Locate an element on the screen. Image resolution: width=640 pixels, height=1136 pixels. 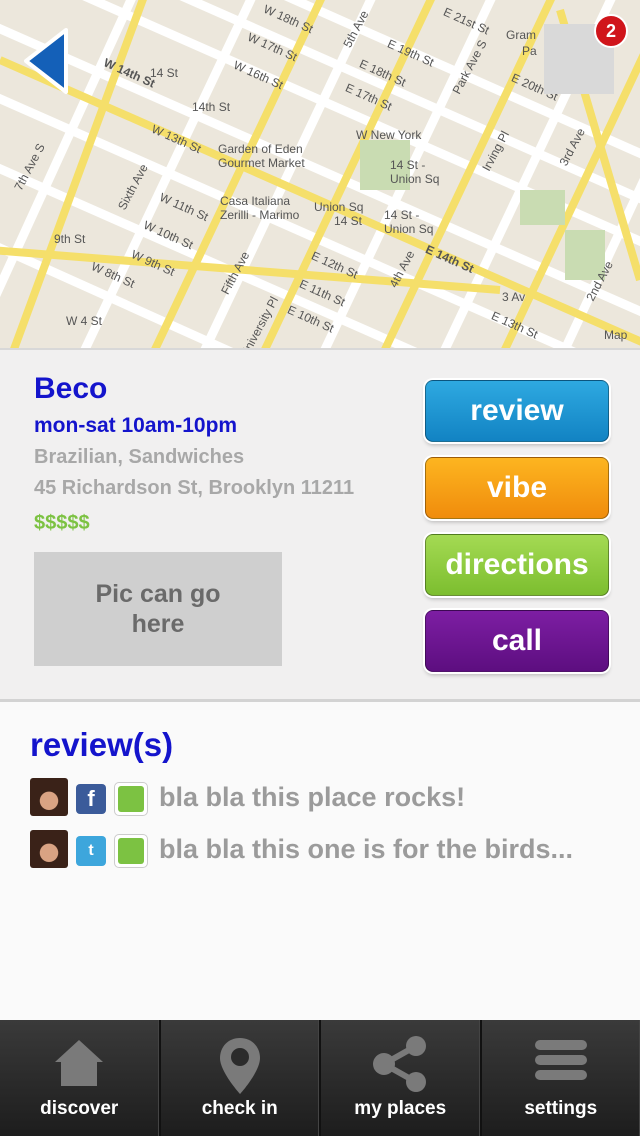
tab-check-in: check in is located at coordinates (241, 1078).